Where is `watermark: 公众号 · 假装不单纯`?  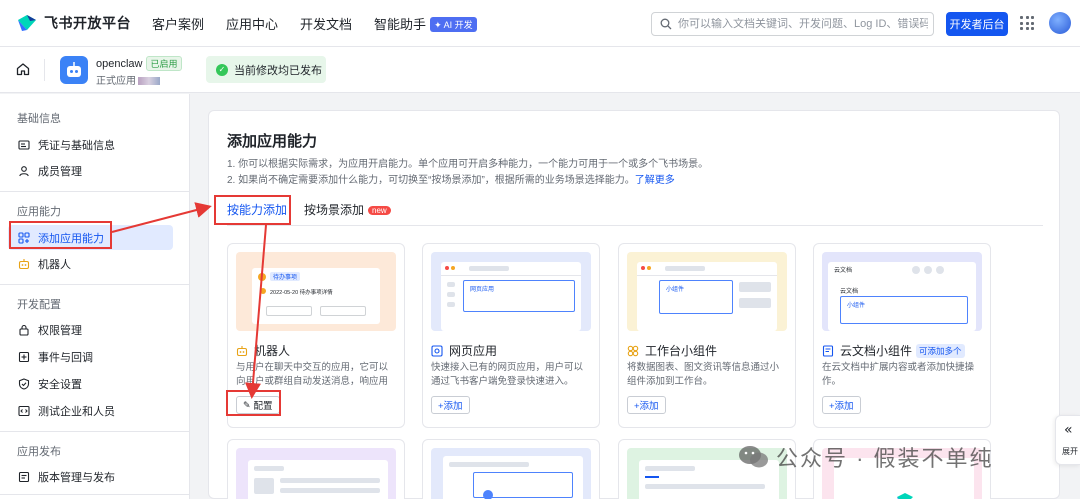
watermark: 公众号 · 假装不单纯 is located at coordinates (866, 457).